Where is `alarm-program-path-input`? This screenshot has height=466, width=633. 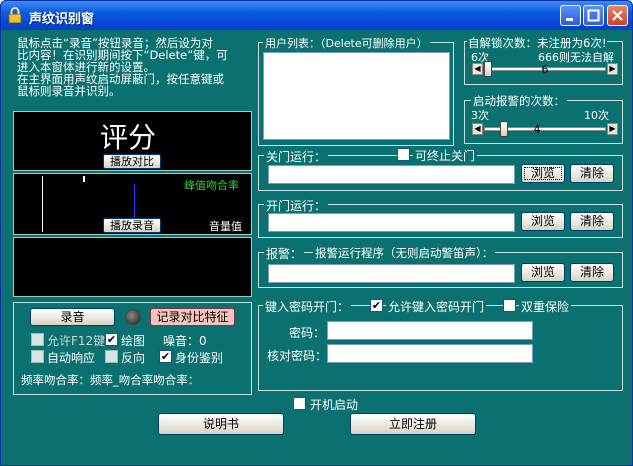 alarm-program-path-input is located at coordinates (391, 273).